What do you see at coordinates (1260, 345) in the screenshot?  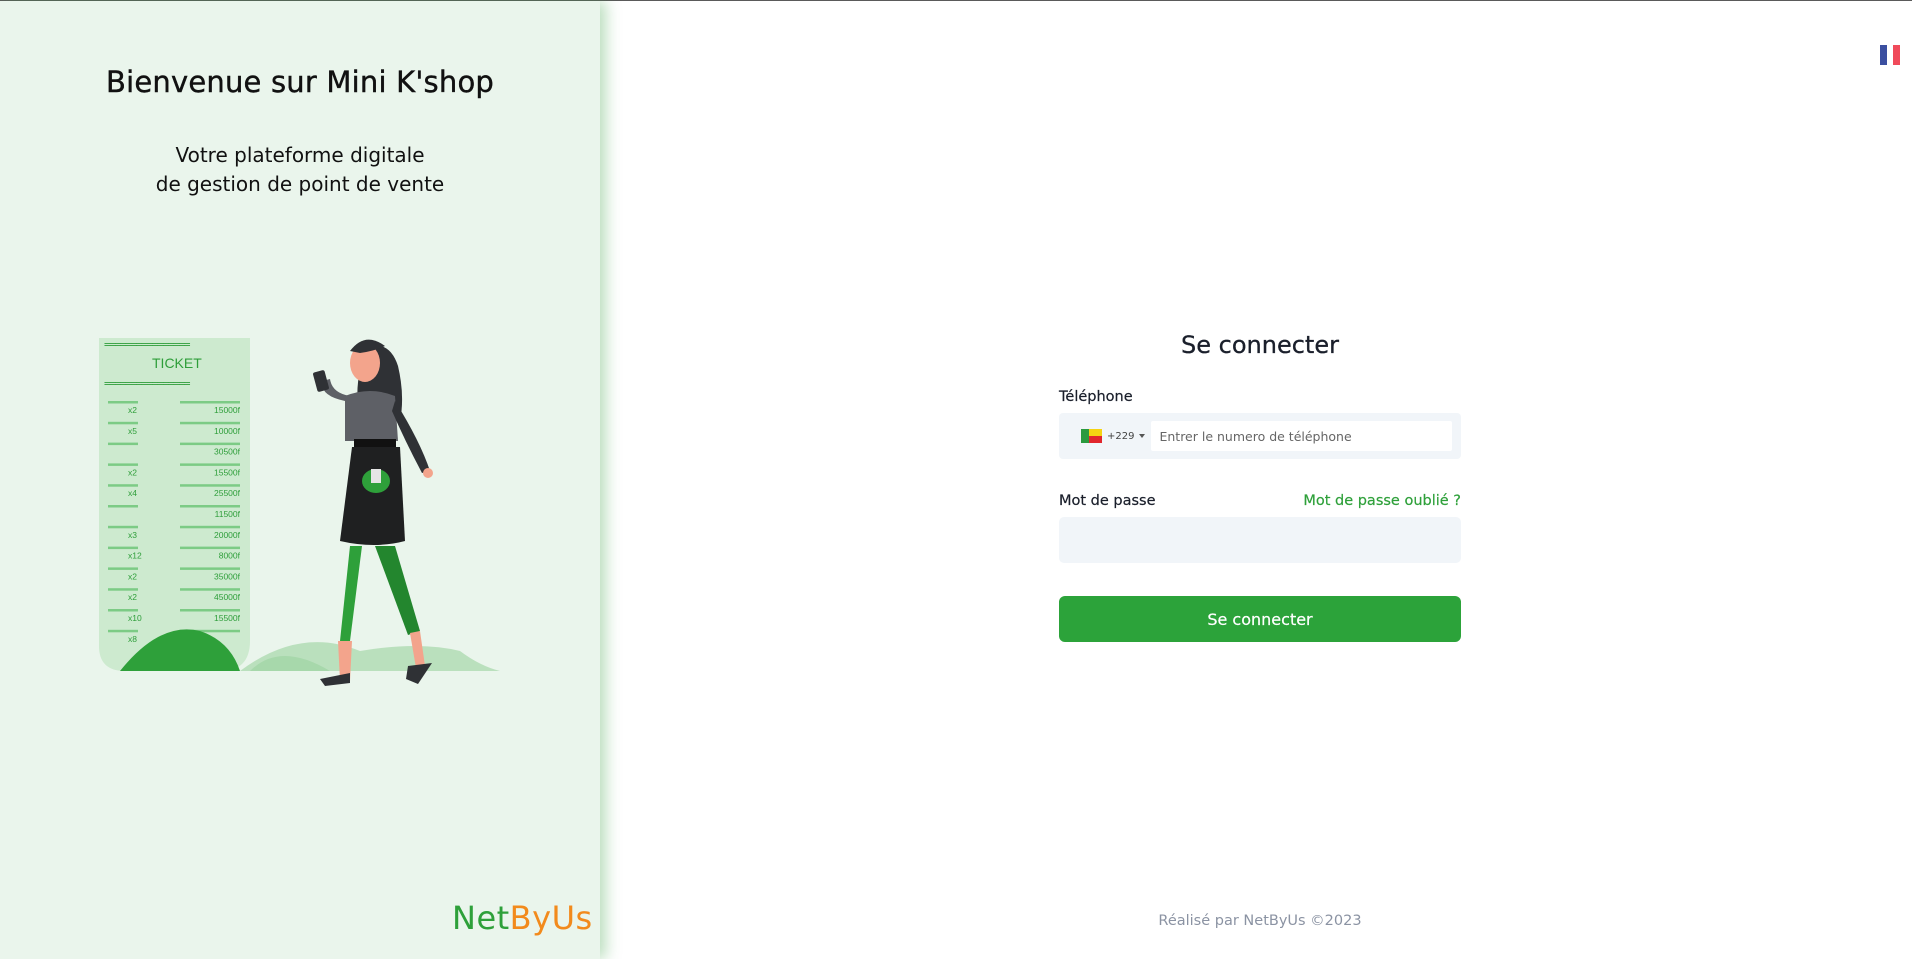 I see `login-title: Se connecter` at bounding box center [1260, 345].